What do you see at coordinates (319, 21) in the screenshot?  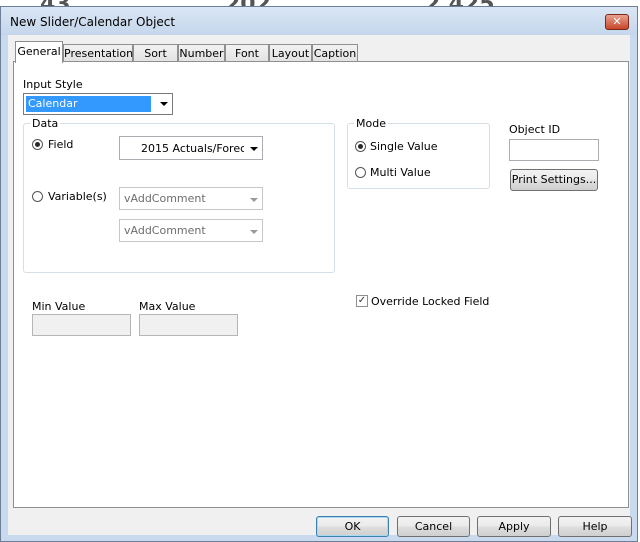 I see `title-bar: New Slider/Calendar Object ✕` at bounding box center [319, 21].